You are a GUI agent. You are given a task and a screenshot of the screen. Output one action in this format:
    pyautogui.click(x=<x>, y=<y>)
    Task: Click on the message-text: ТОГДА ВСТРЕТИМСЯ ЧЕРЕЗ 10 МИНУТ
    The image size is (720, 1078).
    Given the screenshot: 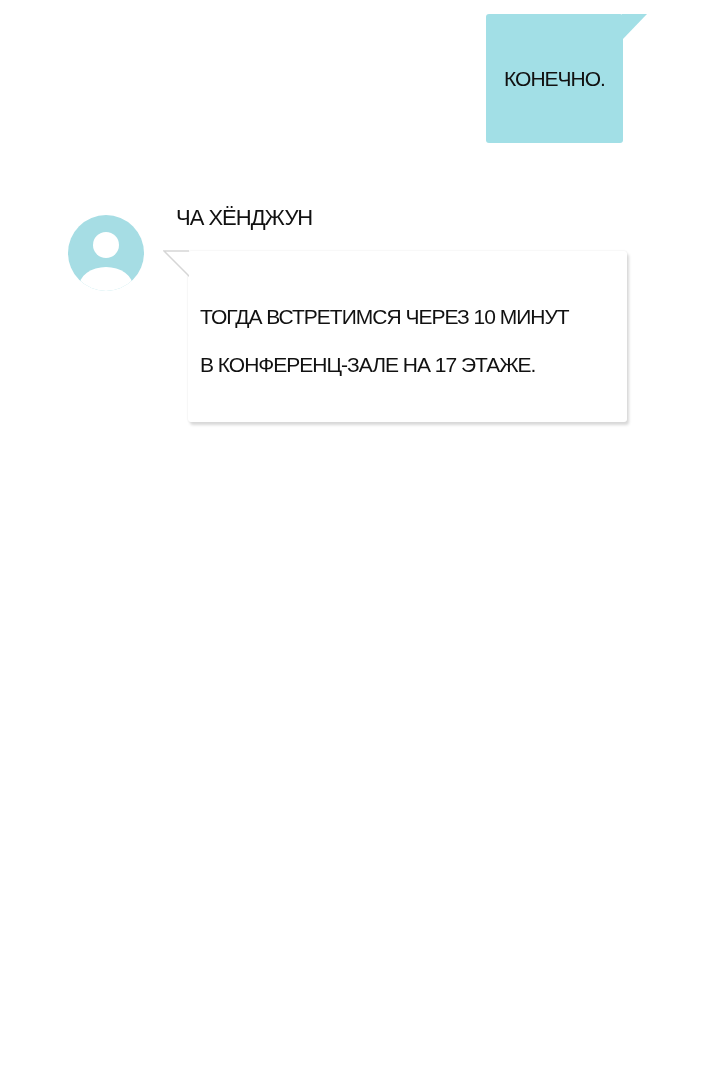 What is the action you would take?
    pyautogui.click(x=385, y=317)
    